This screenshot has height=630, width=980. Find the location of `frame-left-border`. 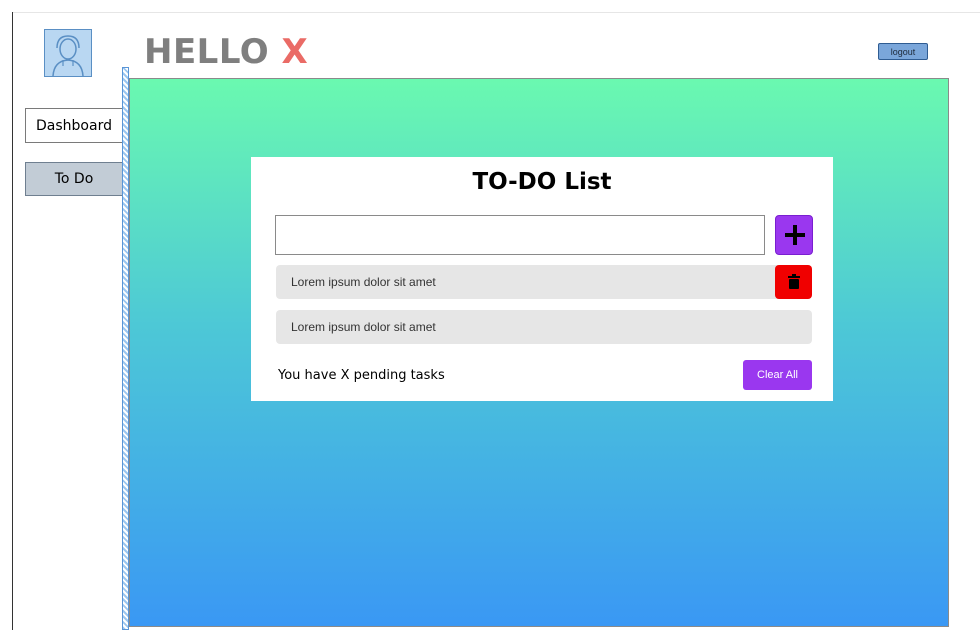

frame-left-border is located at coordinates (12, 321).